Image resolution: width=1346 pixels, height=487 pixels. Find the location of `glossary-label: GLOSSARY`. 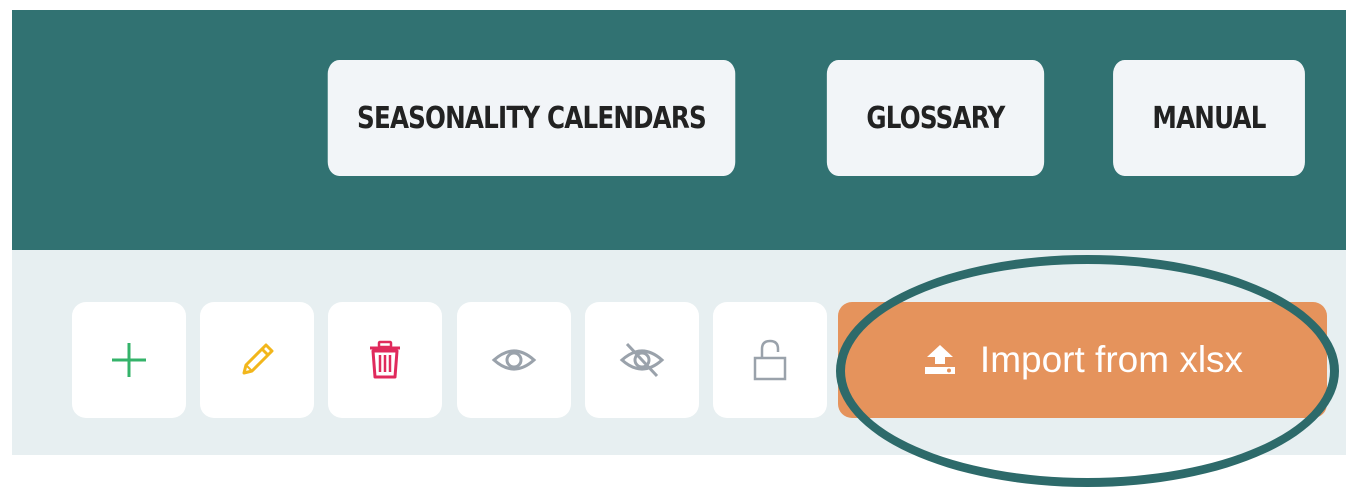

glossary-label: GLOSSARY is located at coordinates (935, 118).